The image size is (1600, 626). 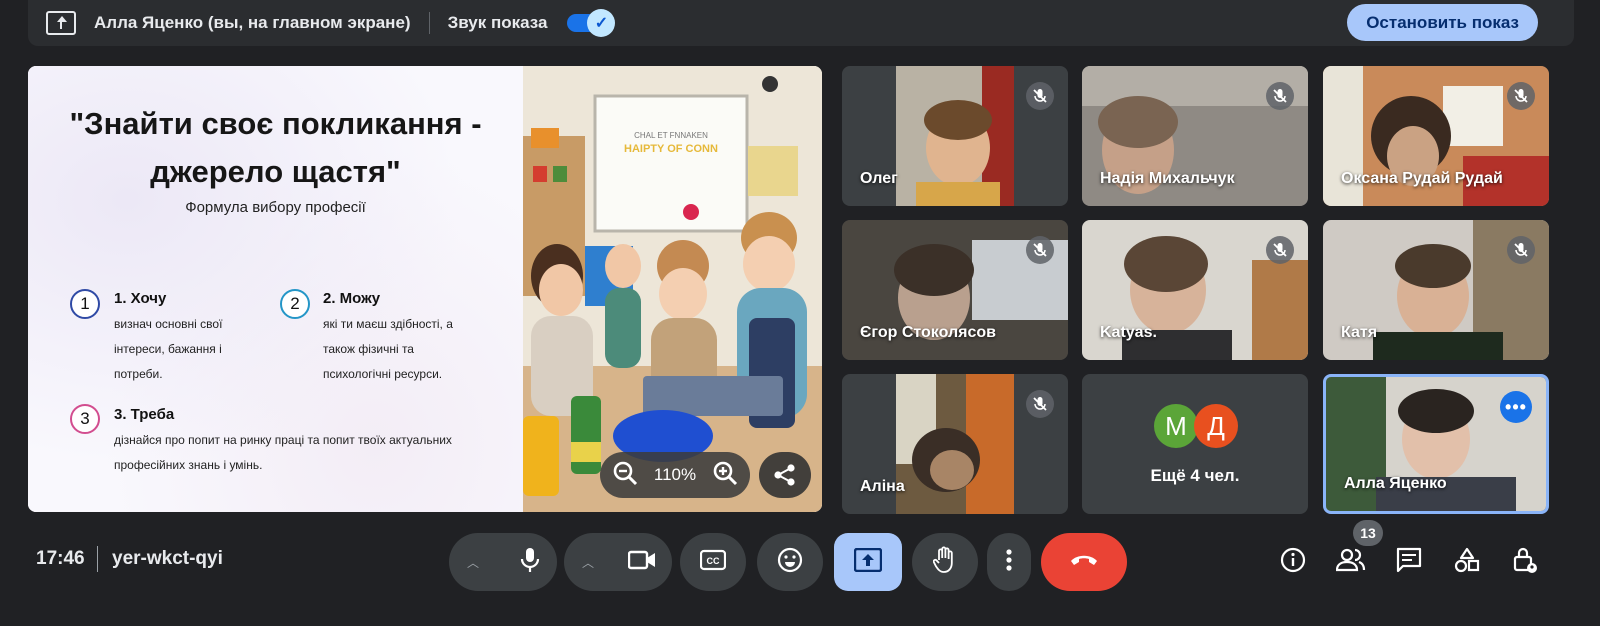 What do you see at coordinates (497, 22) in the screenshot?
I see `presentation-sound-label: Звук показа` at bounding box center [497, 22].